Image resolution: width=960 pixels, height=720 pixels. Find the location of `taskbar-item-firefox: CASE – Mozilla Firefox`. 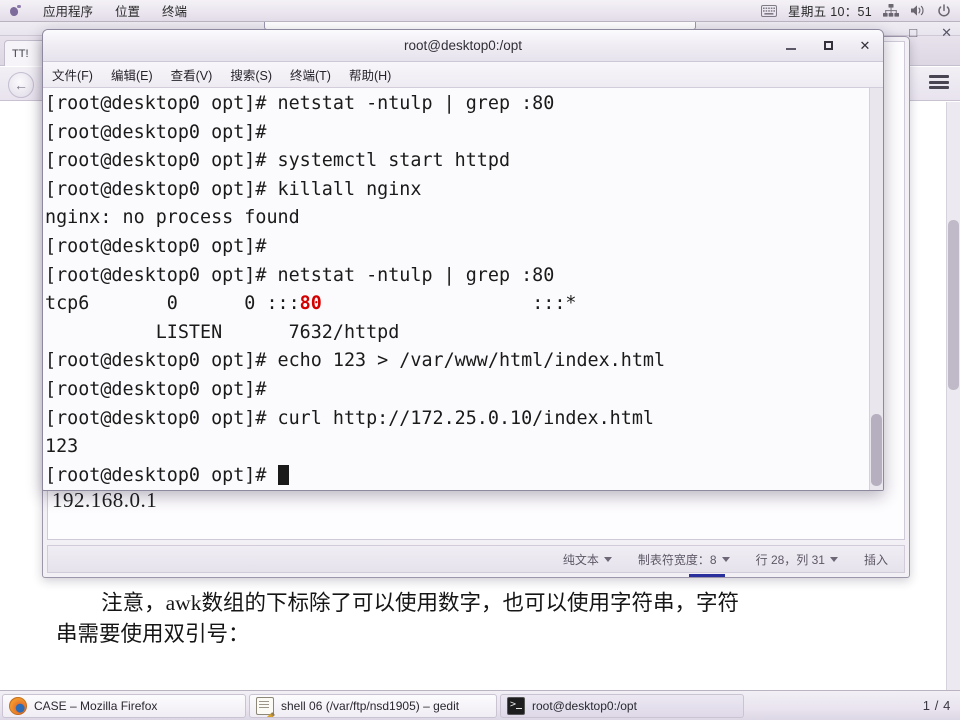

taskbar-item-firefox: CASE – Mozilla Firefox is located at coordinates (124, 705).